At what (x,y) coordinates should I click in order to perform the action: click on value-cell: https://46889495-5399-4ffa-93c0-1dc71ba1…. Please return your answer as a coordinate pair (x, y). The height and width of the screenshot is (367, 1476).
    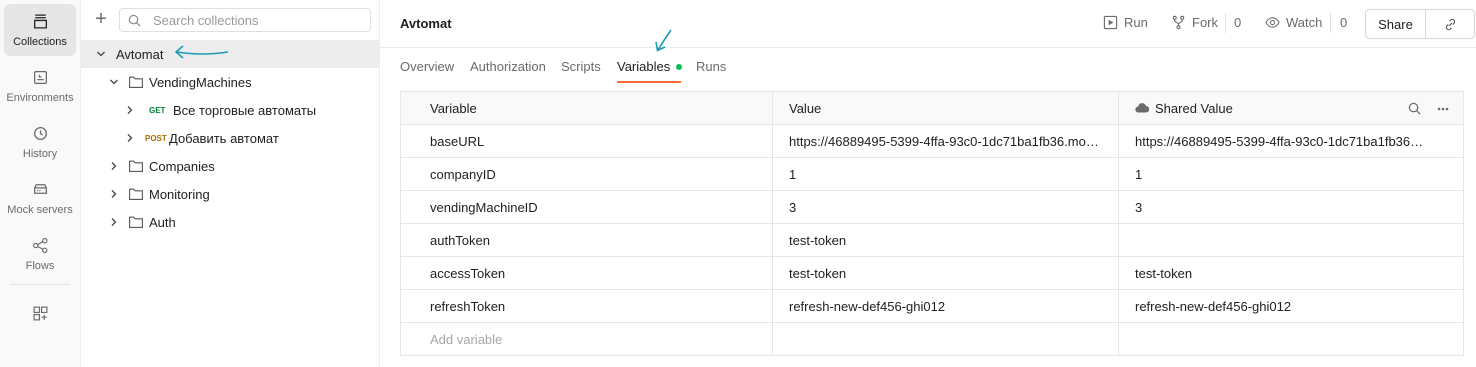
    Looking at the image, I should click on (945, 141).